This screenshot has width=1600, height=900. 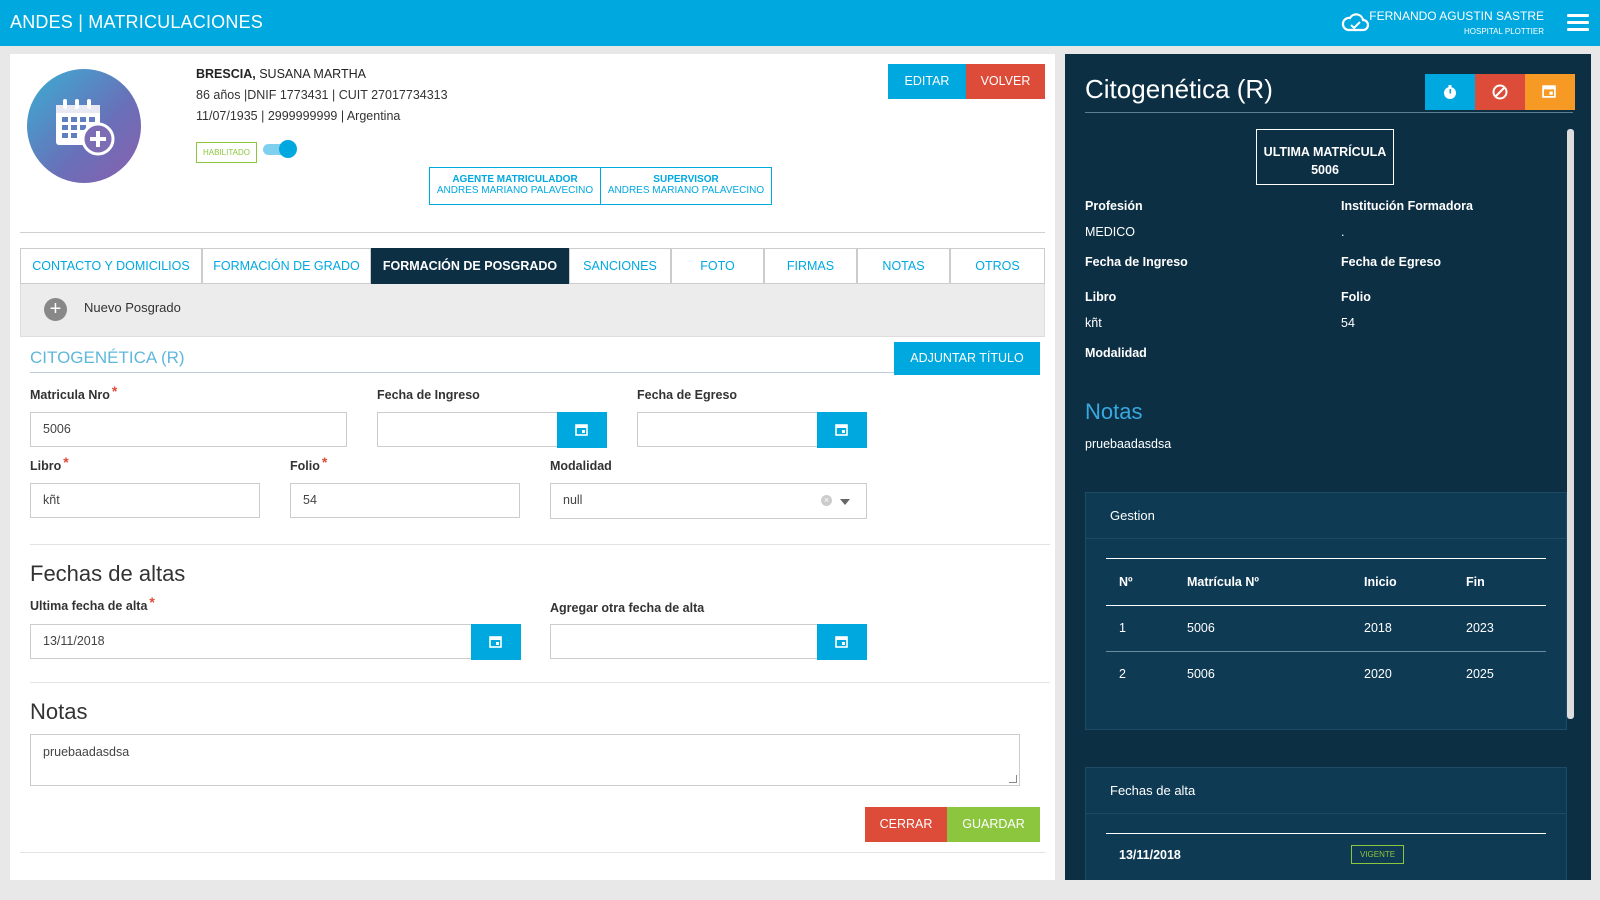 What do you see at coordinates (107, 357) in the screenshot?
I see `section-title: CITOGENÉTICA (R)` at bounding box center [107, 357].